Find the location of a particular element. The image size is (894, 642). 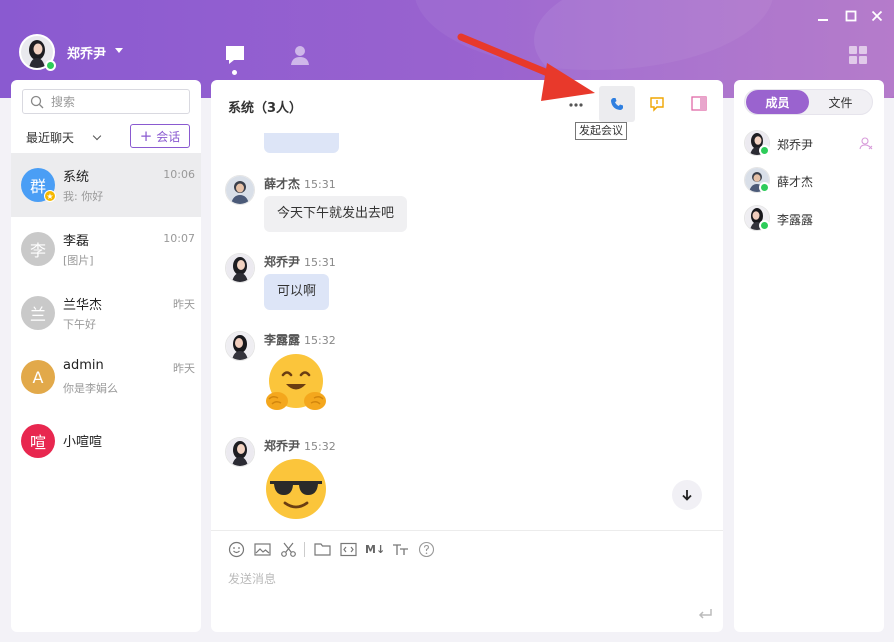

scroll-to-bottom-button is located at coordinates (687, 495).